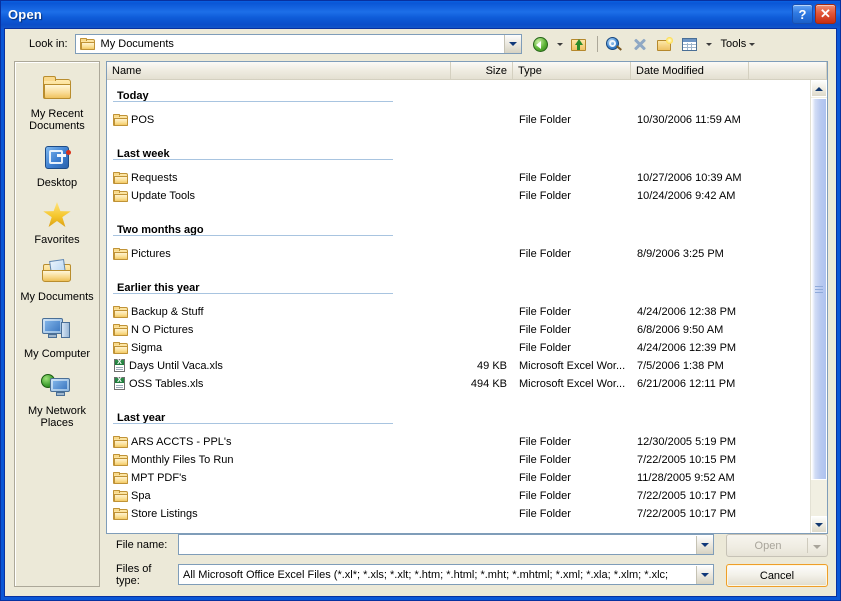 This screenshot has width=841, height=601. Describe the element at coordinates (488, 384) in the screenshot. I see `cell-size: 494 KB` at that location.